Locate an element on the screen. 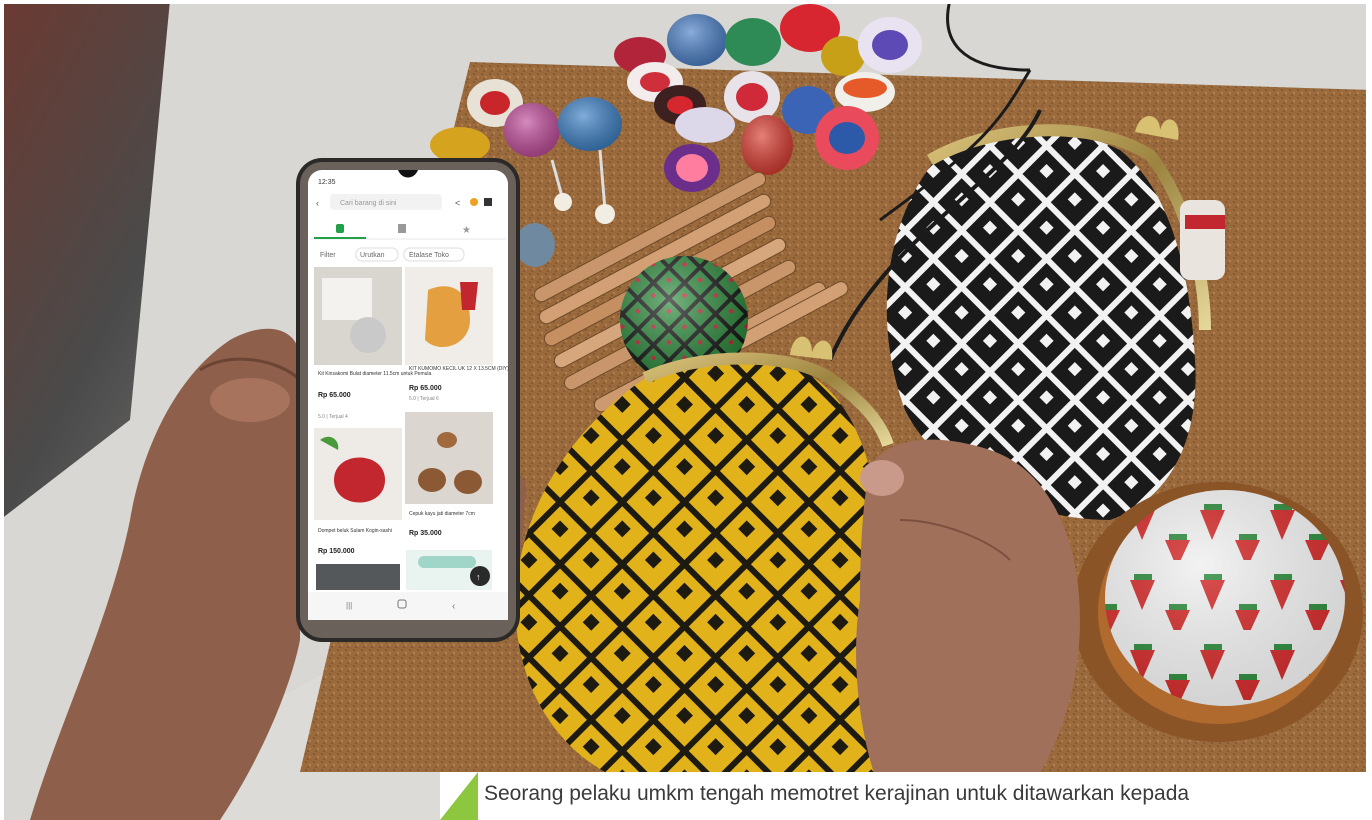  sort-button: Urutkan is located at coordinates (372, 255).